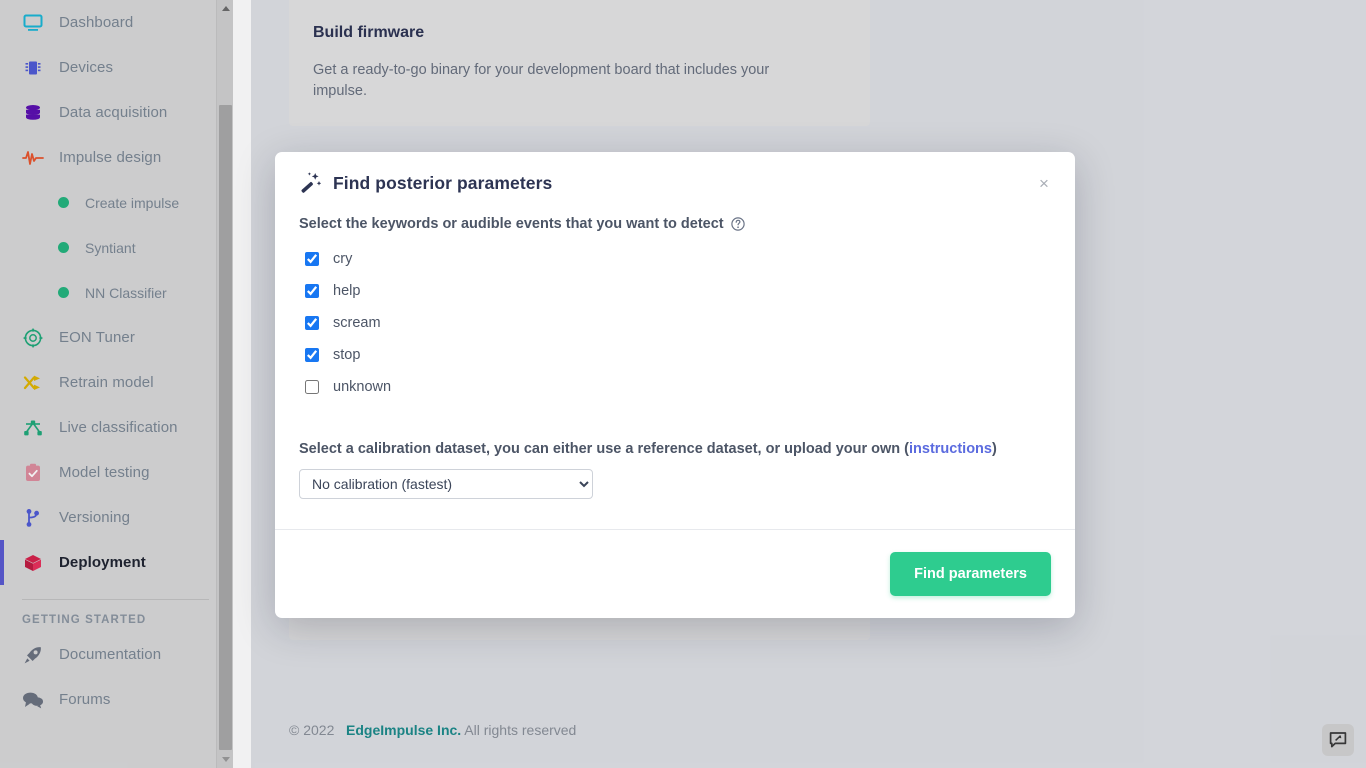 The image size is (1366, 768). Describe the element at coordinates (1044, 183) in the screenshot. I see `close-icon: ×` at that location.